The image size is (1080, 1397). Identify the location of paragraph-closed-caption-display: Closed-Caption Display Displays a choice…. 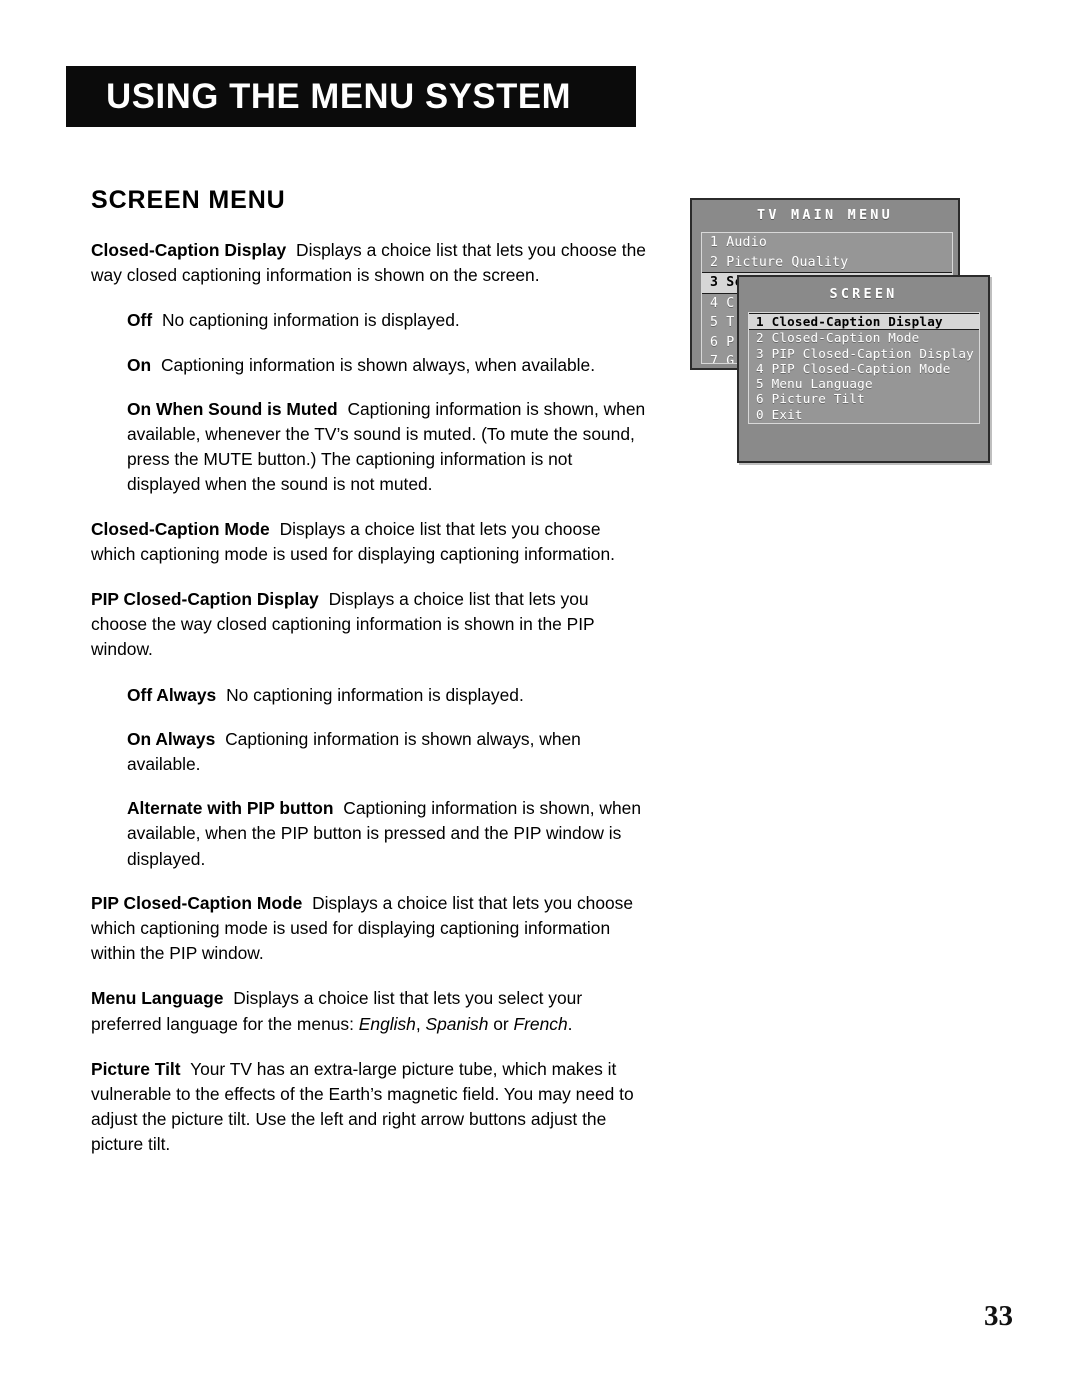
(369, 263).